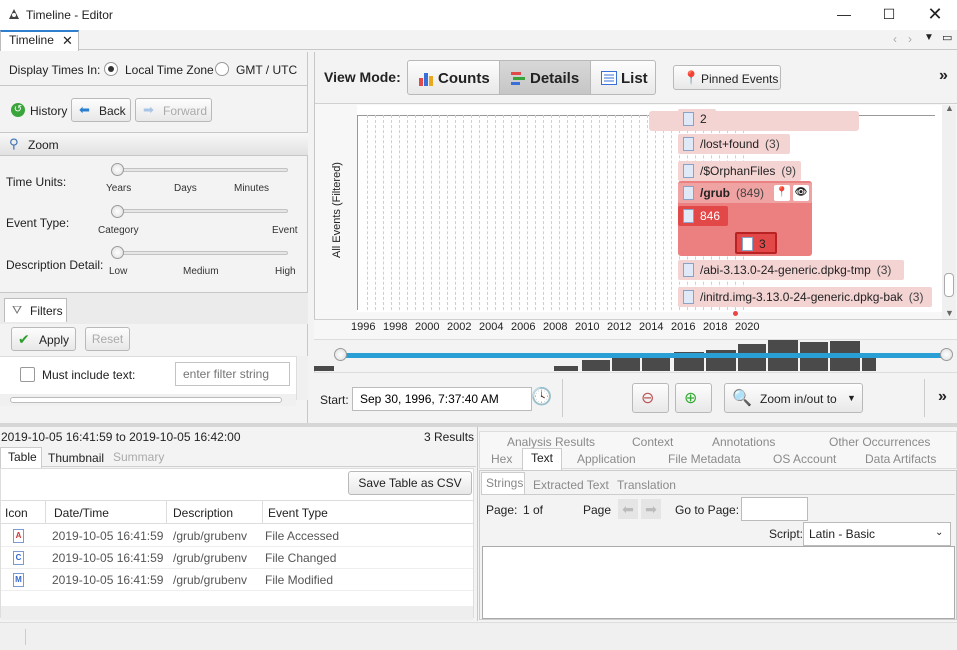 This screenshot has height=650, width=957. What do you see at coordinates (200, 211) in the screenshot?
I see `event-type-track` at bounding box center [200, 211].